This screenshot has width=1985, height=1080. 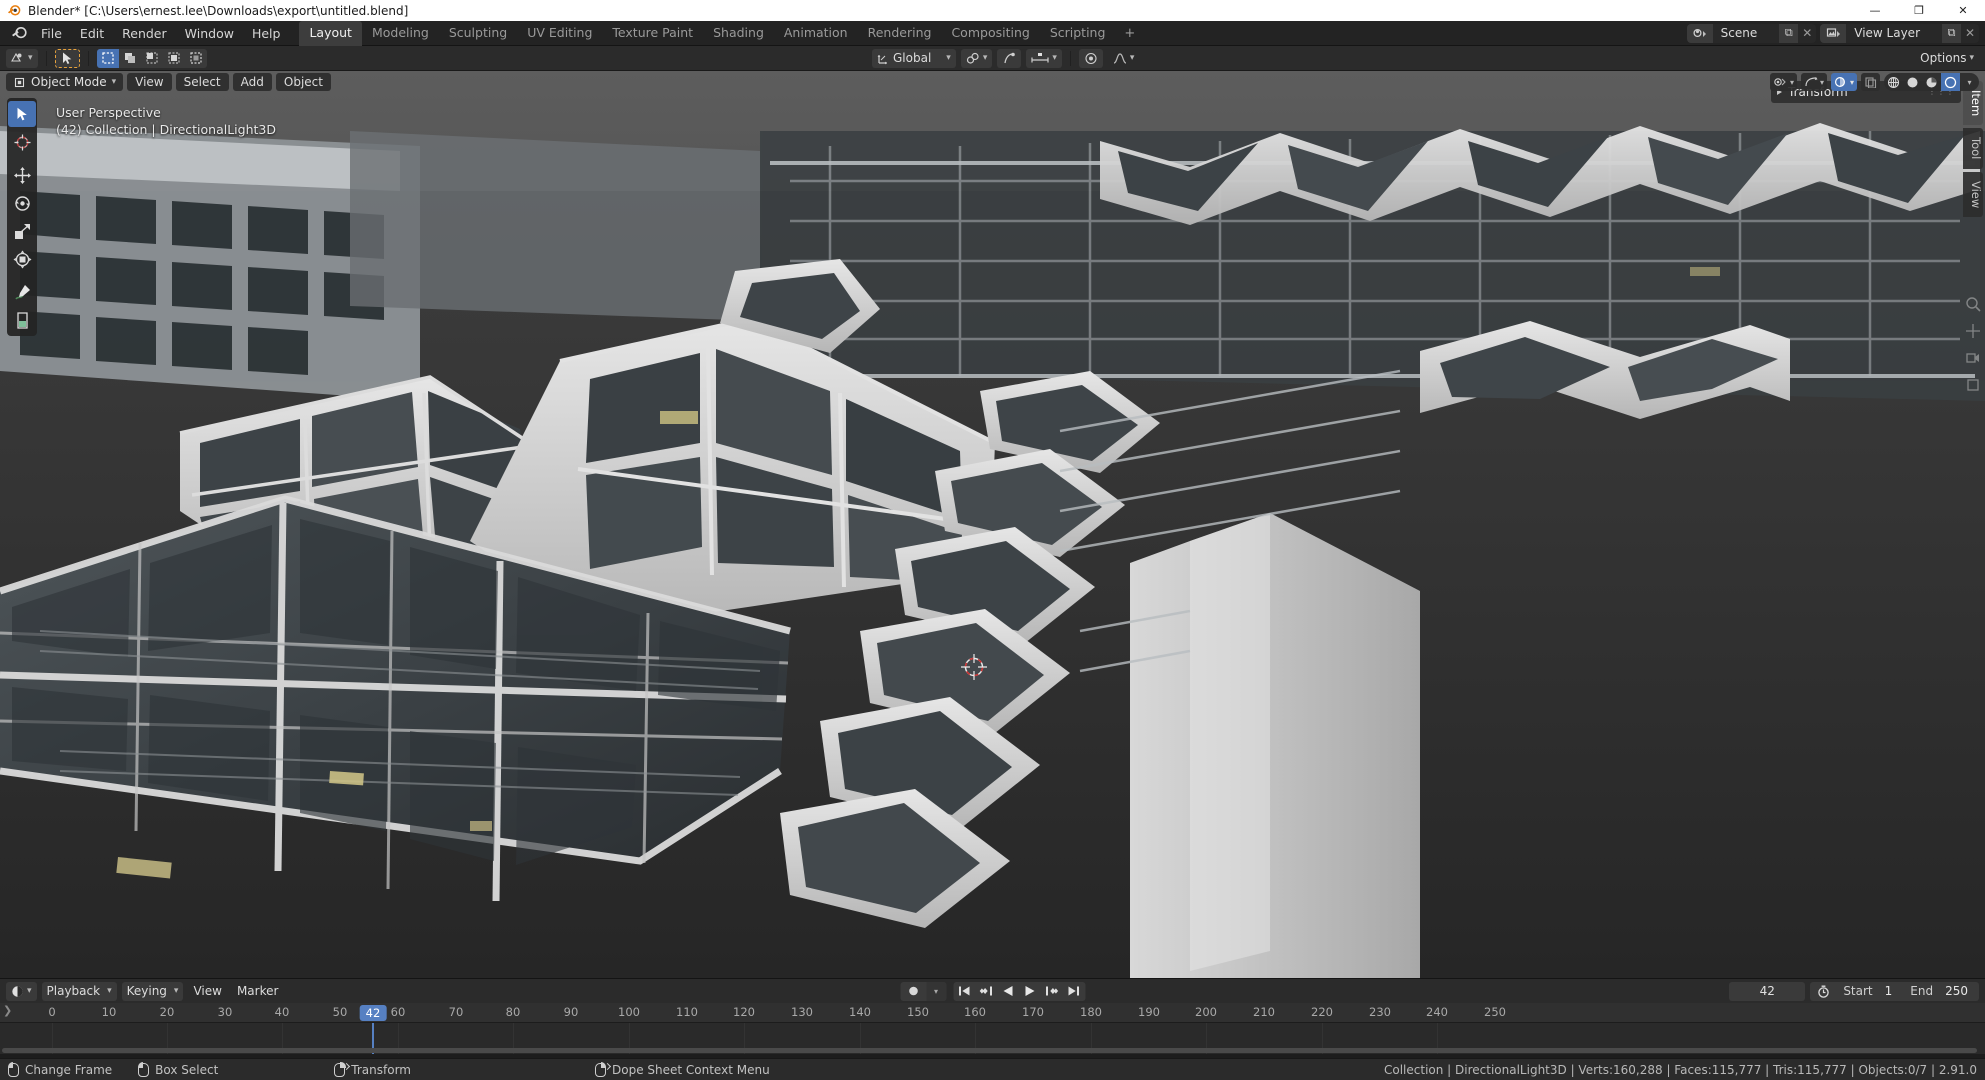 What do you see at coordinates (976, 58) in the screenshot?
I see `snap-toggle-button: ▾` at bounding box center [976, 58].